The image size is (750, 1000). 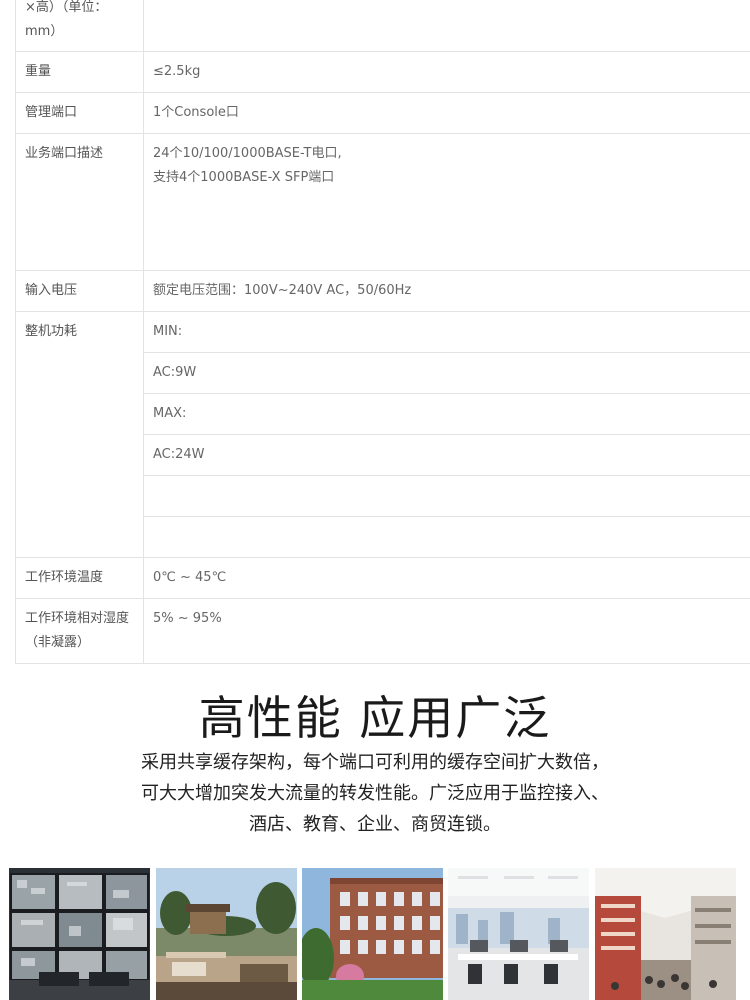 I want to click on surveillance-video-wall-image, so click(x=79, y=934).